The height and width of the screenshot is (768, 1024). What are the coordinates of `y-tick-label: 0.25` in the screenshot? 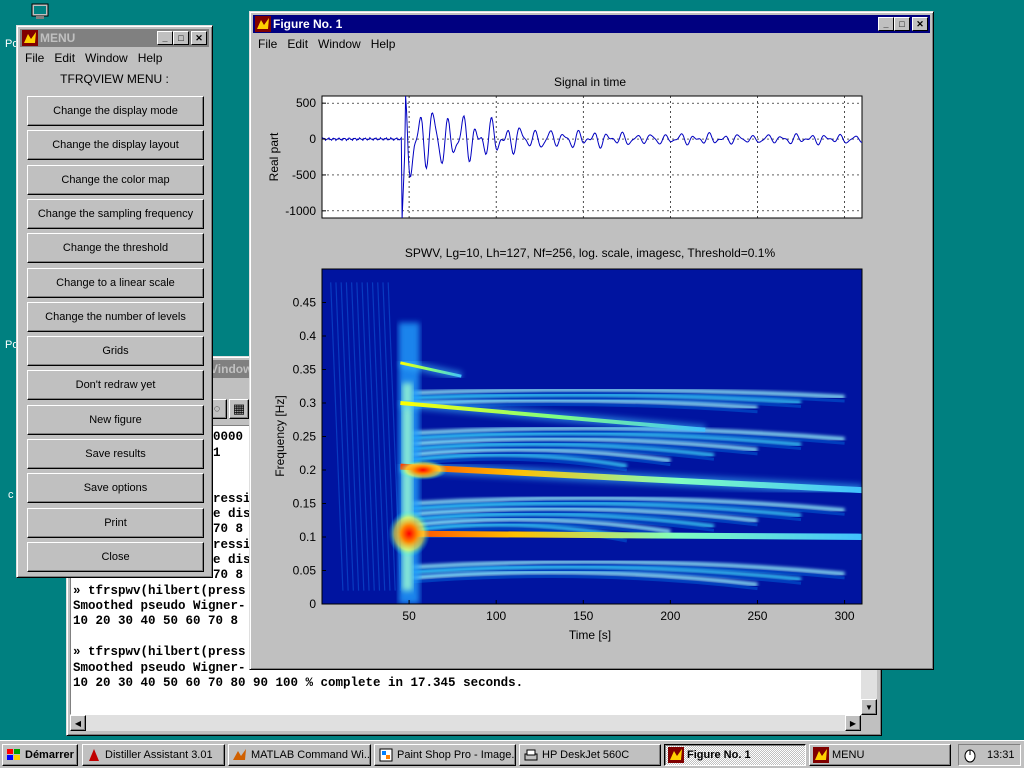 It's located at (305, 437).